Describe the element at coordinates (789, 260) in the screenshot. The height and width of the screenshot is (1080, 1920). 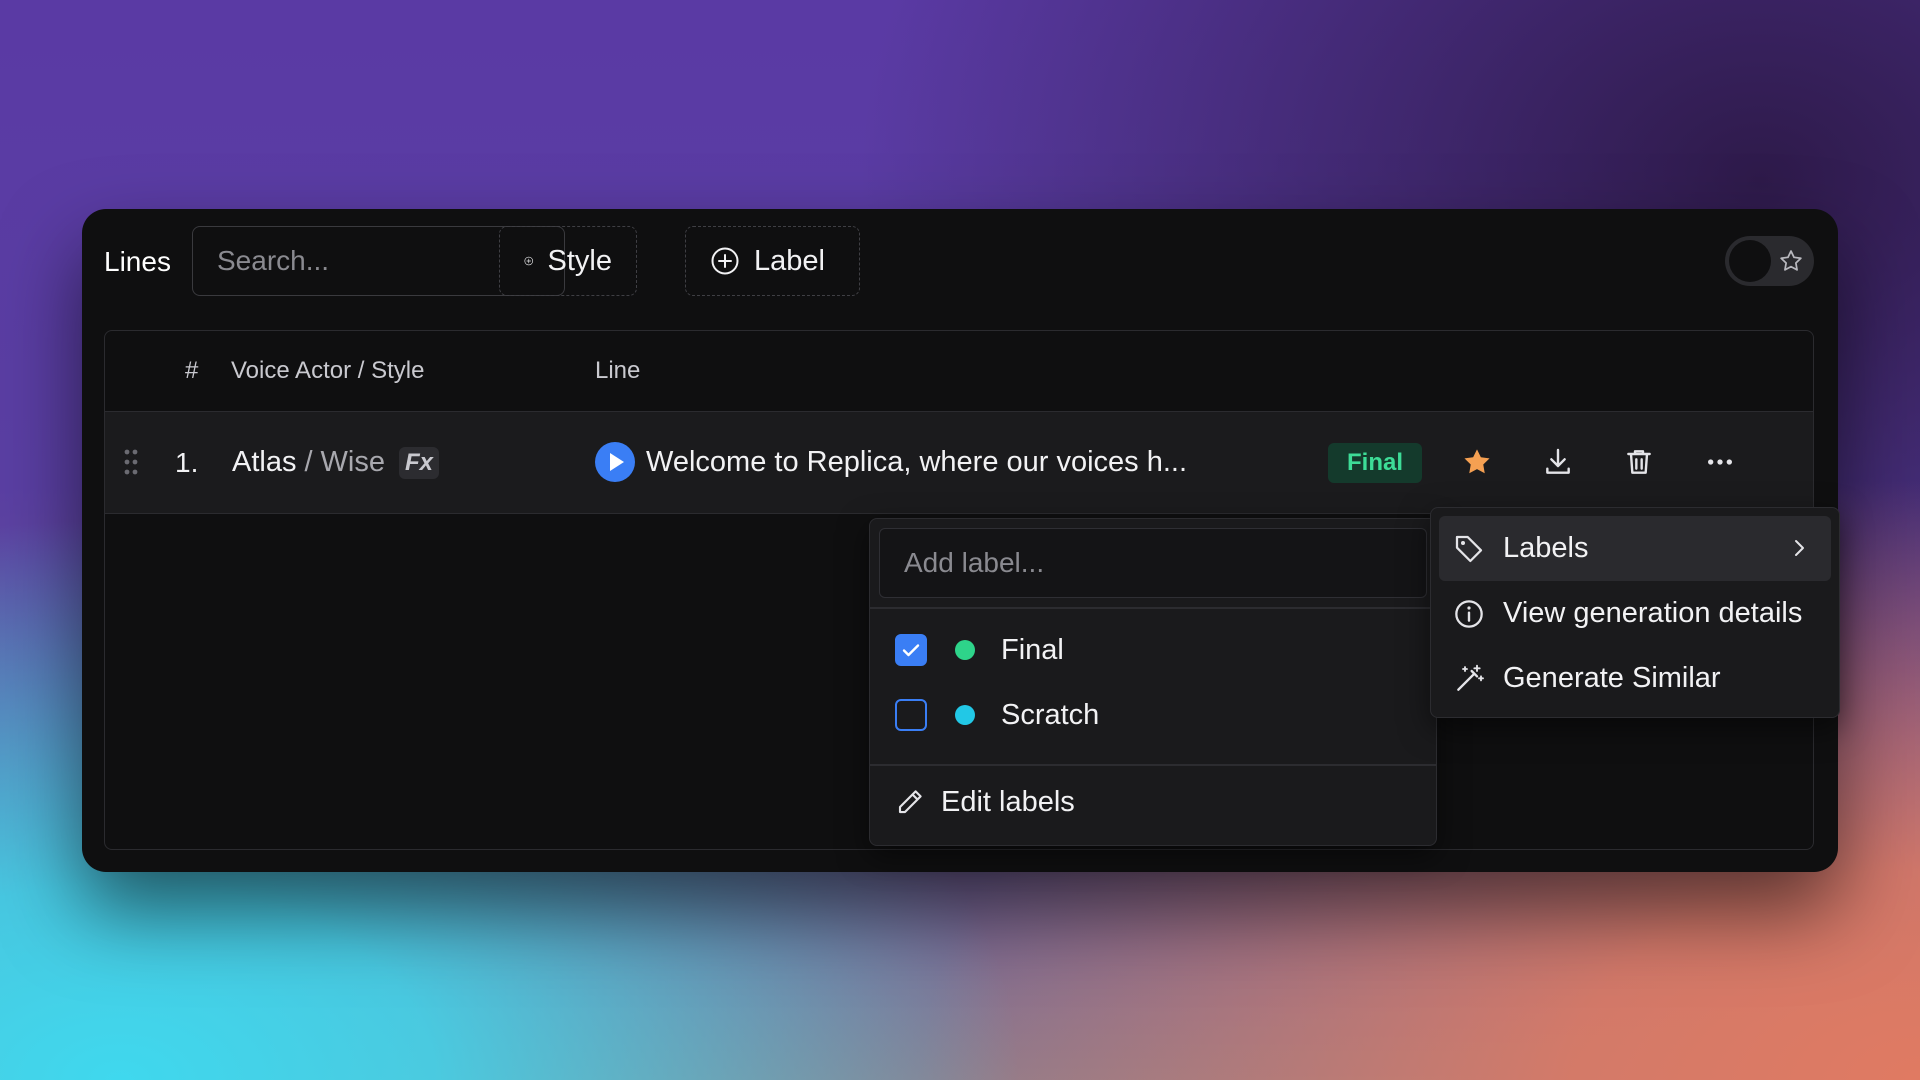
I see `add-label-label: Label` at that location.